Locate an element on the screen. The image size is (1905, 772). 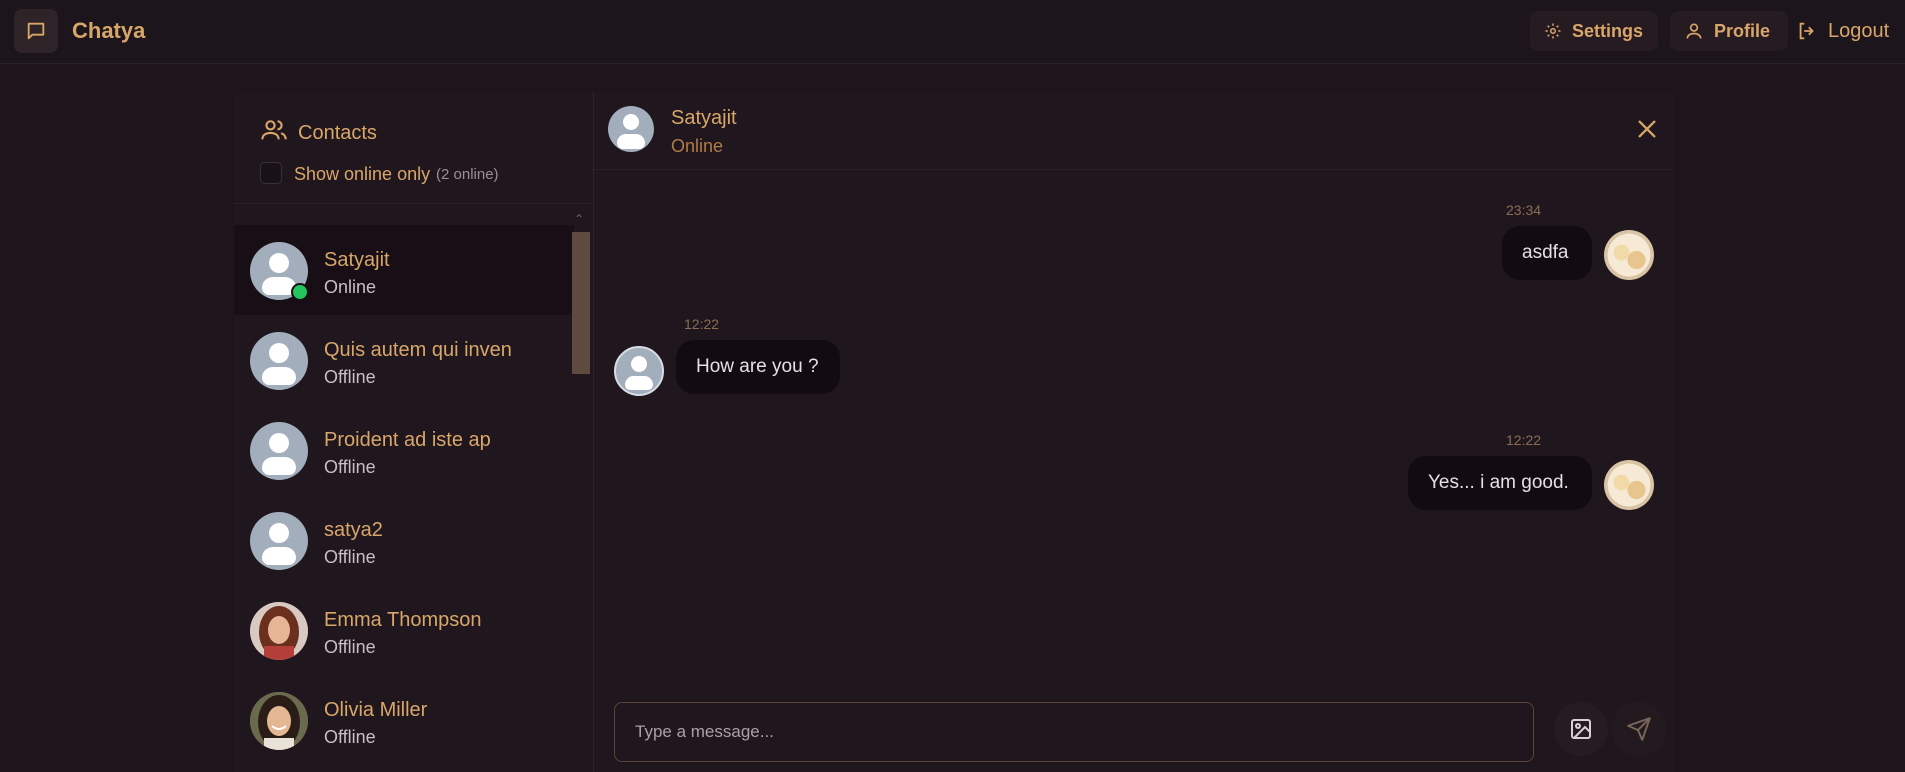
send-button is located at coordinates (1639, 729).